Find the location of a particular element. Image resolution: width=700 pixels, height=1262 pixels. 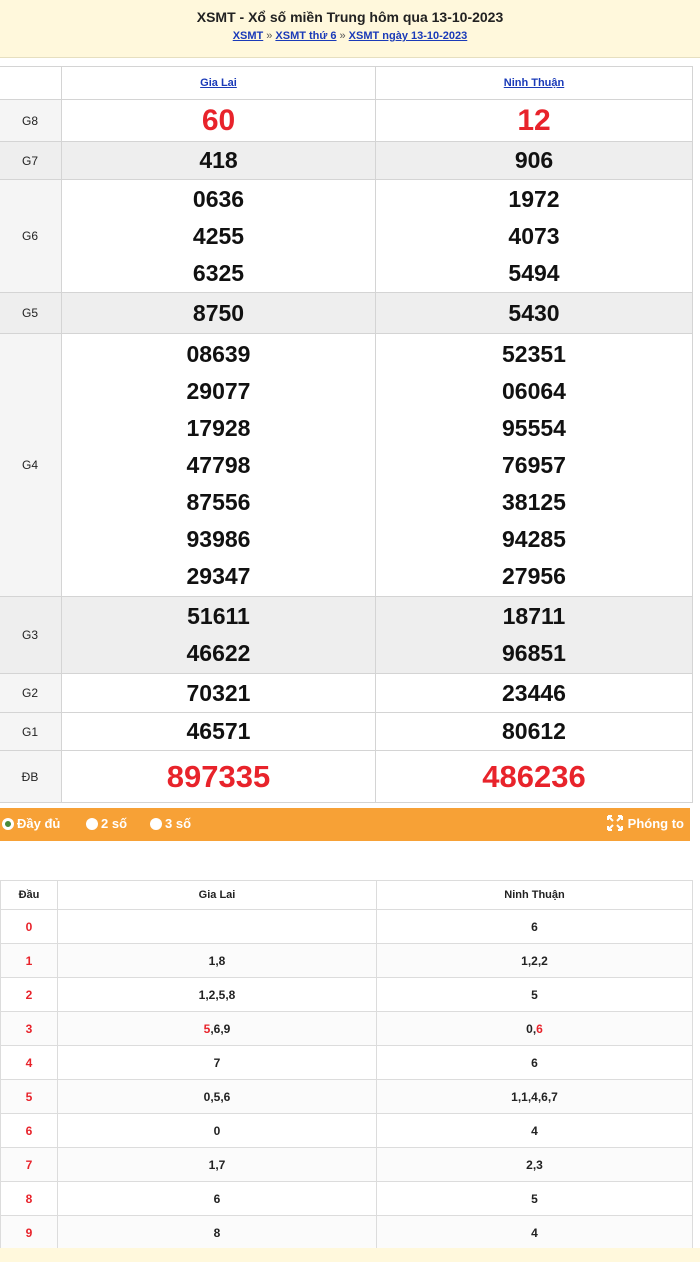

prize-number: 23446 is located at coordinates (534, 693).